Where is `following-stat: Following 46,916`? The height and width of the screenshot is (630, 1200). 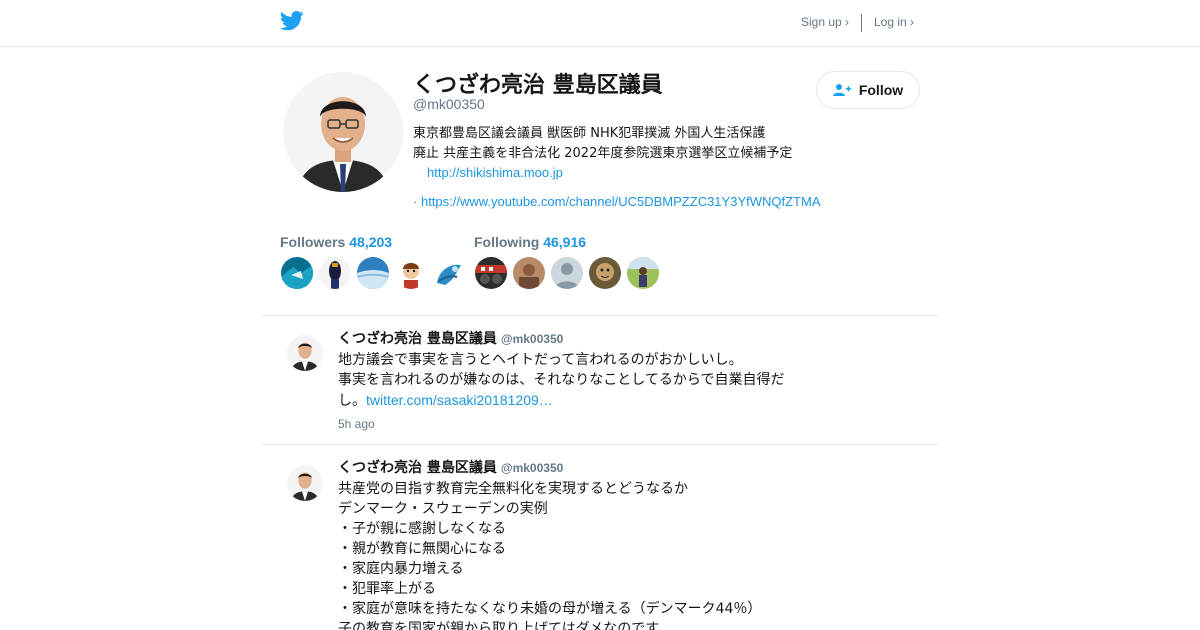
following-stat: Following 46,916 is located at coordinates (530, 242).